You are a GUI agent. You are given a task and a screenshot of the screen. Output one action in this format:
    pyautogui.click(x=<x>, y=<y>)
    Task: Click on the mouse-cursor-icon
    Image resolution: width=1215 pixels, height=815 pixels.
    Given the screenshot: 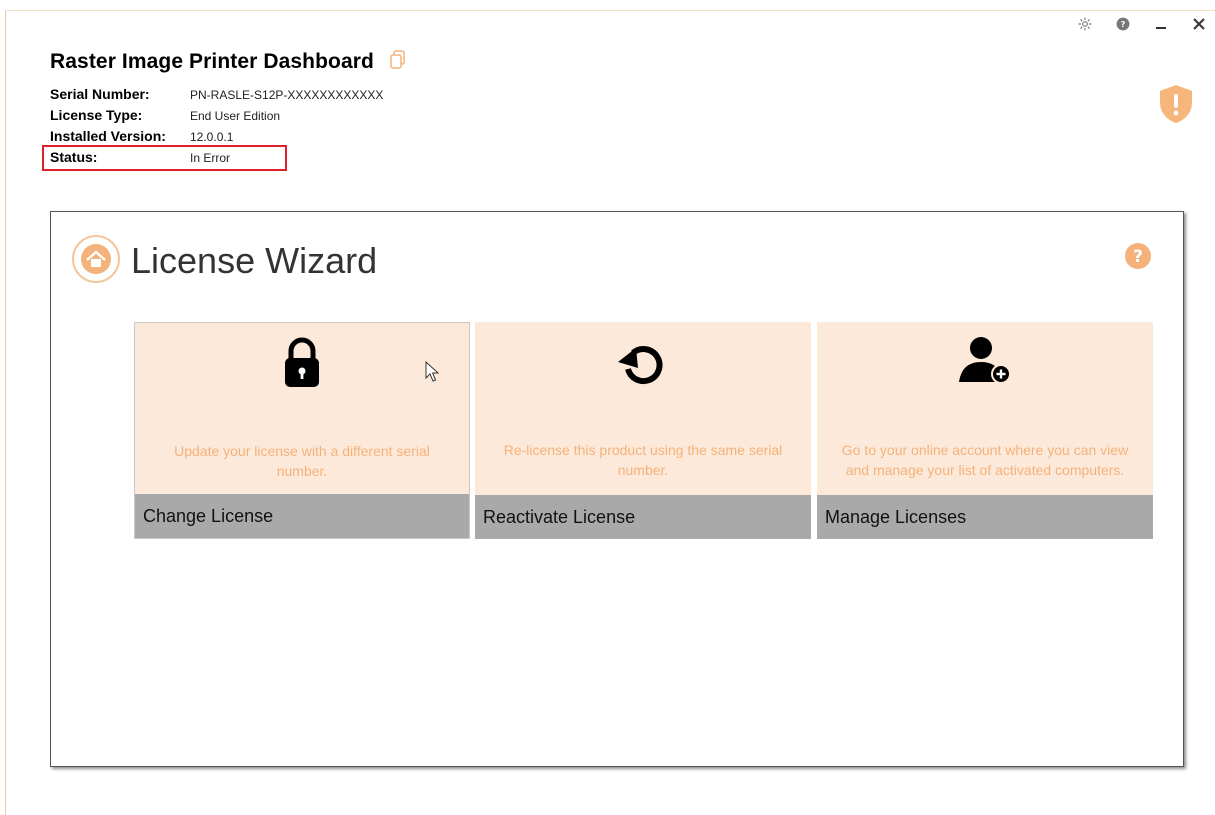 What is the action you would take?
    pyautogui.click(x=433, y=374)
    